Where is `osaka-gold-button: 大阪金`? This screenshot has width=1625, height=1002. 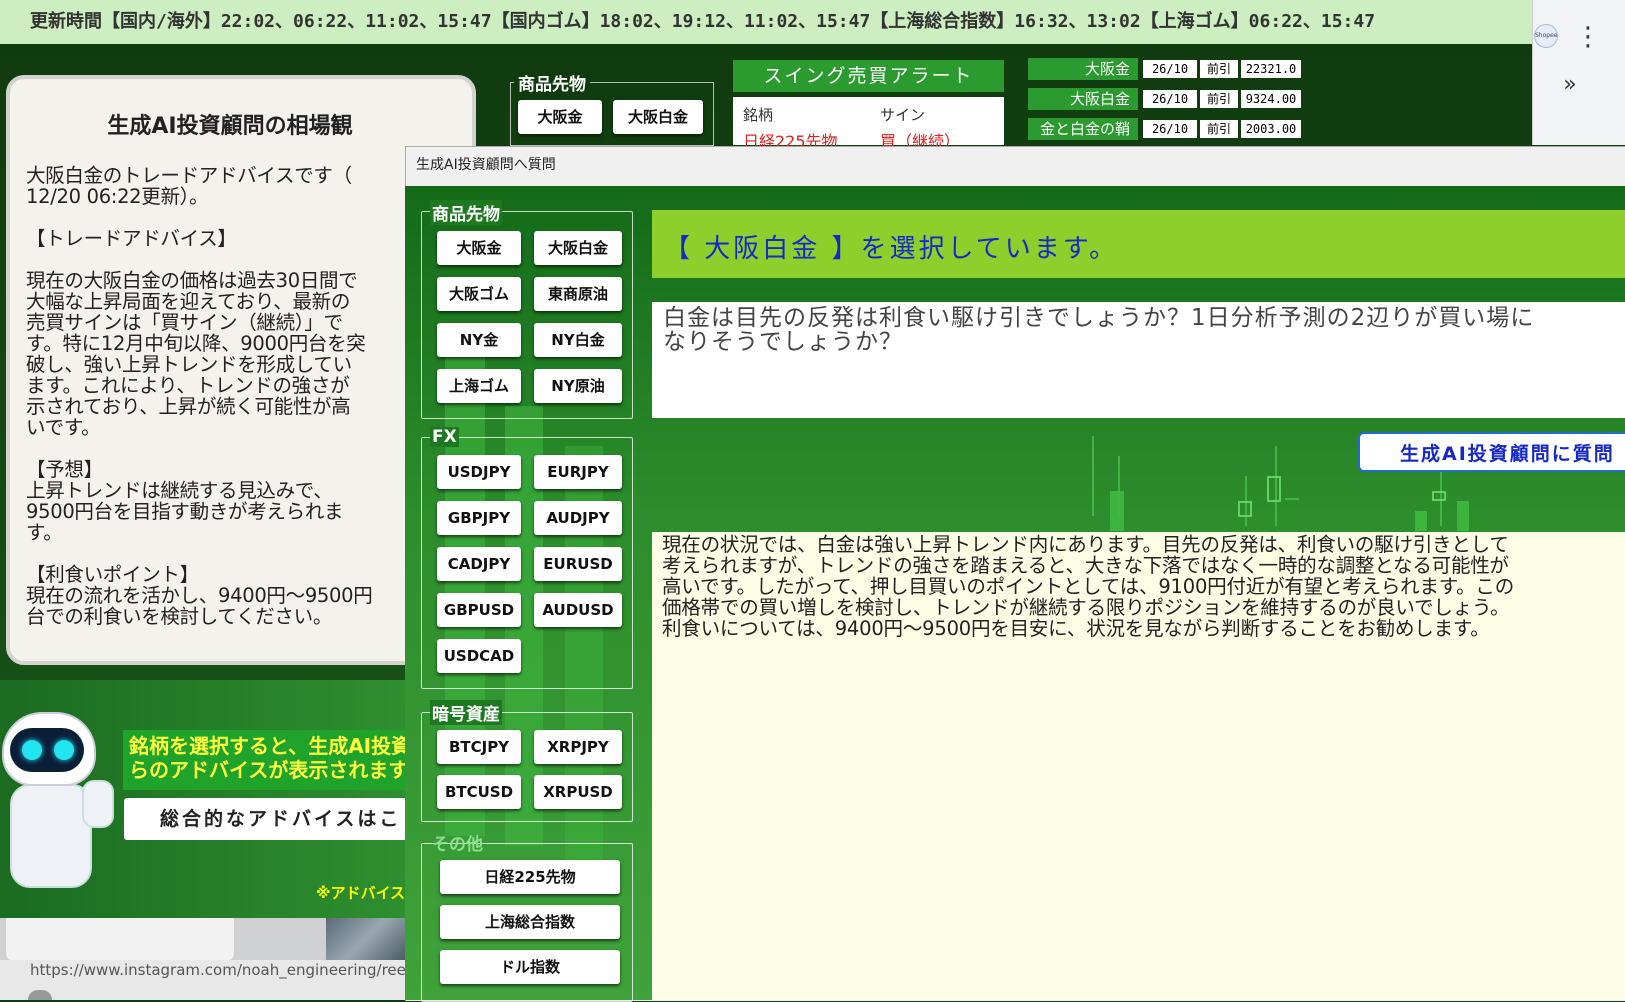 osaka-gold-button: 大阪金 is located at coordinates (479, 248).